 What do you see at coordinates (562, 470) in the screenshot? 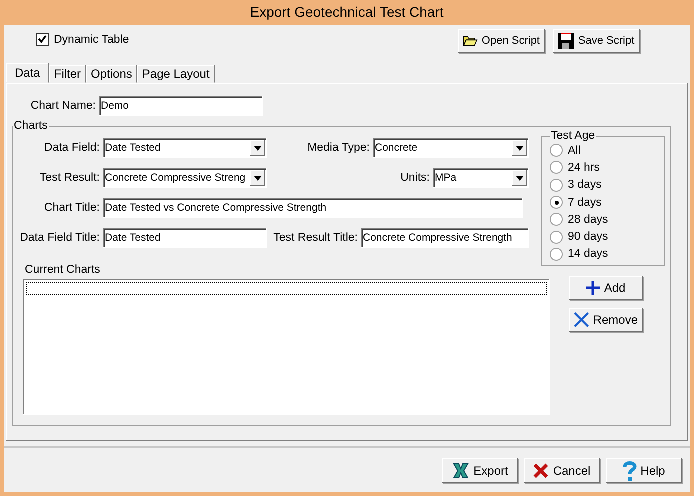
I see `dialog-button: Cancel` at bounding box center [562, 470].